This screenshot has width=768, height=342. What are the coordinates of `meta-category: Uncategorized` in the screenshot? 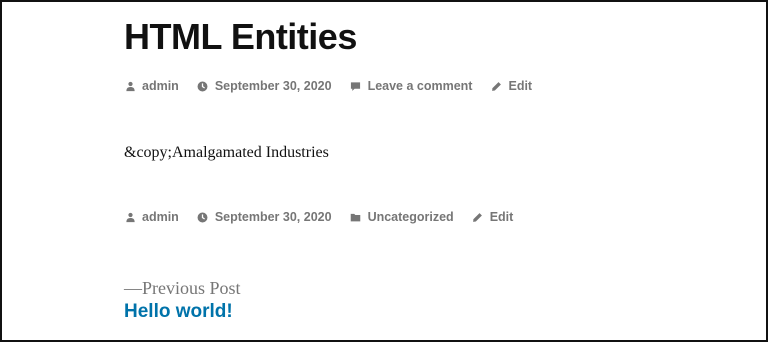 It's located at (402, 217).